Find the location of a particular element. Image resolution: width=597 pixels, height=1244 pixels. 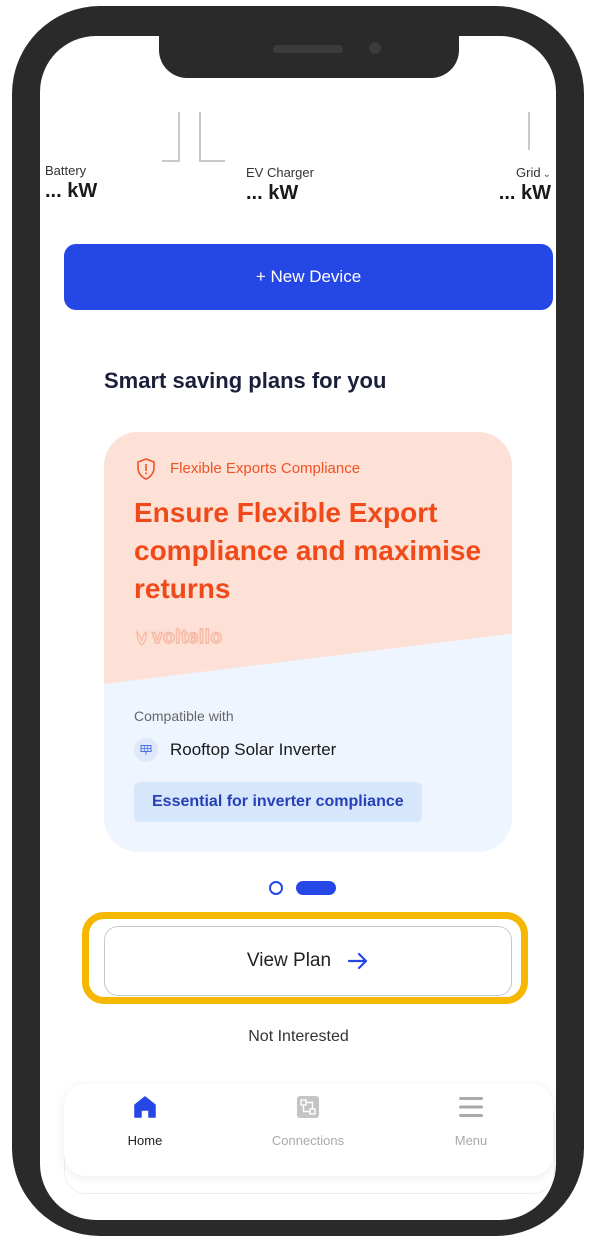

battery-value: ... kW is located at coordinates (71, 191).